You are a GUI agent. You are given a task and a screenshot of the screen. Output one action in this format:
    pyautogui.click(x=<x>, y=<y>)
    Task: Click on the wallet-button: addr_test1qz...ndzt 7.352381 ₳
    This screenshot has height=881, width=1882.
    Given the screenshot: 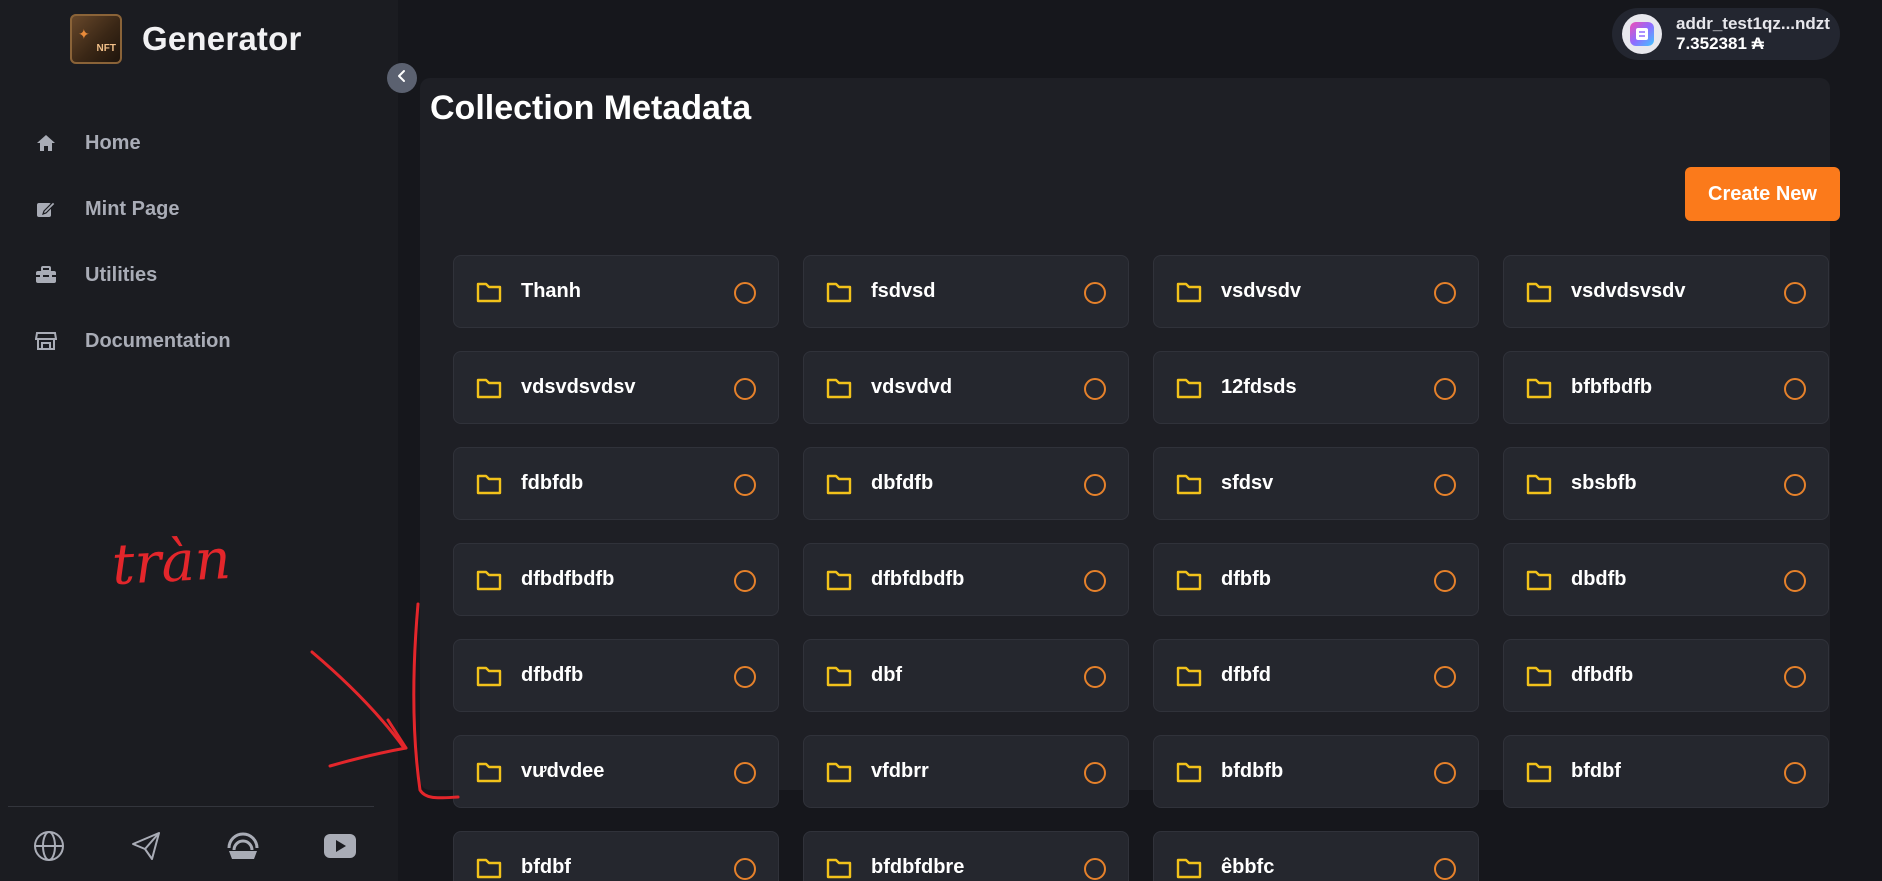 What is the action you would take?
    pyautogui.click(x=1726, y=34)
    